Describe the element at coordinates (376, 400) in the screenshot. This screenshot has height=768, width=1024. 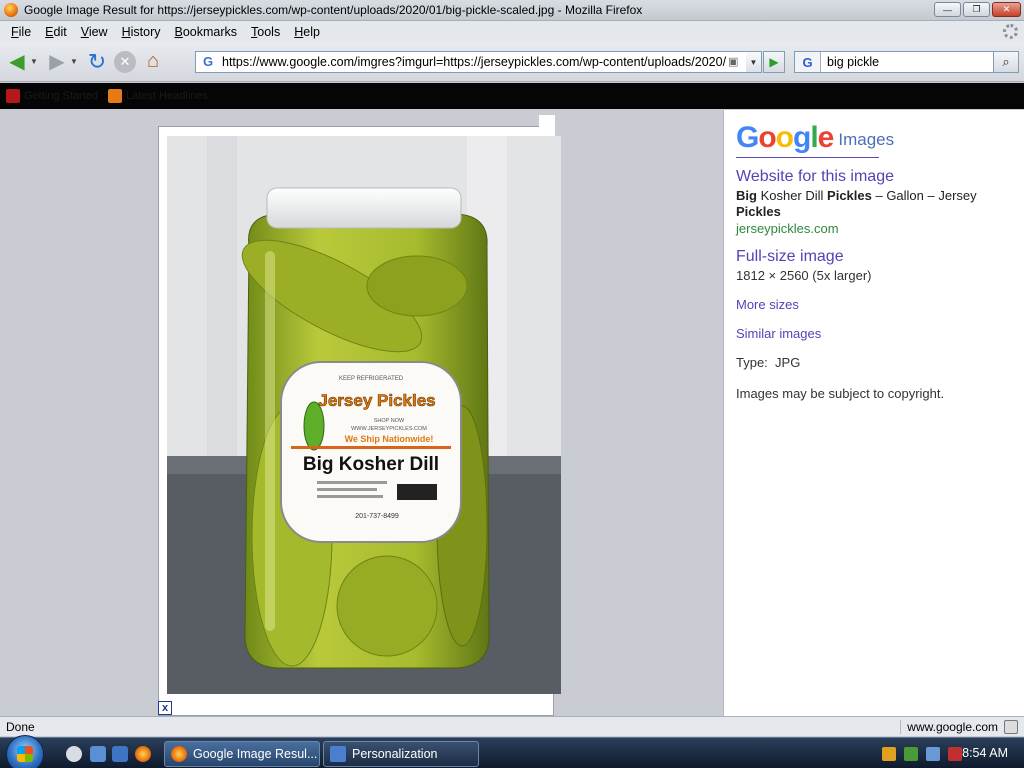
I see `label-brand-text: Jersey Pickles` at that location.